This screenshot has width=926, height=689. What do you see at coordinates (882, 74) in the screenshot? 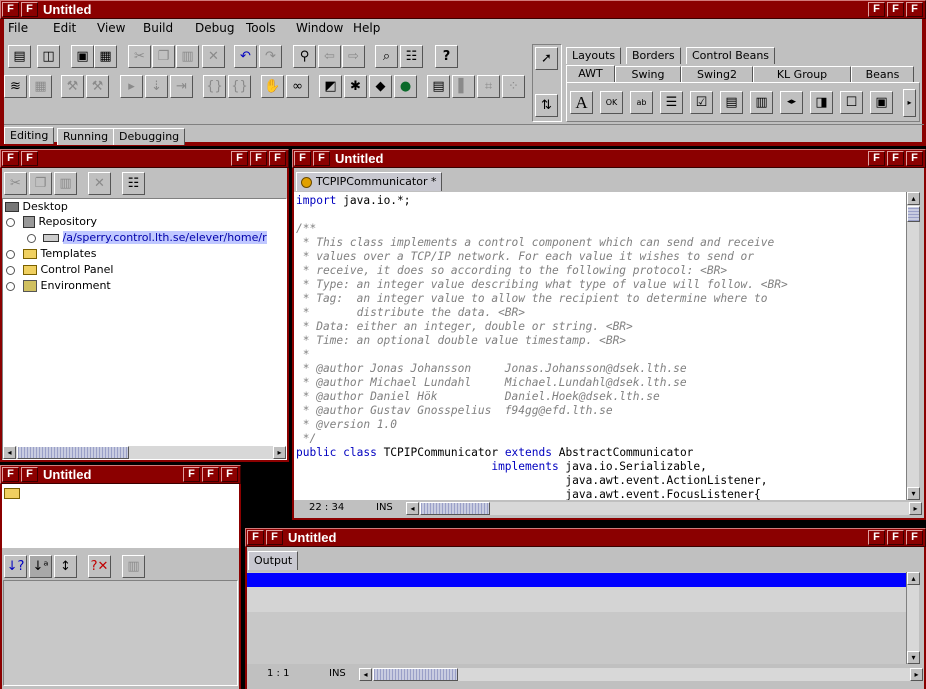
I see `palette-tab-beans: Beans` at bounding box center [882, 74].